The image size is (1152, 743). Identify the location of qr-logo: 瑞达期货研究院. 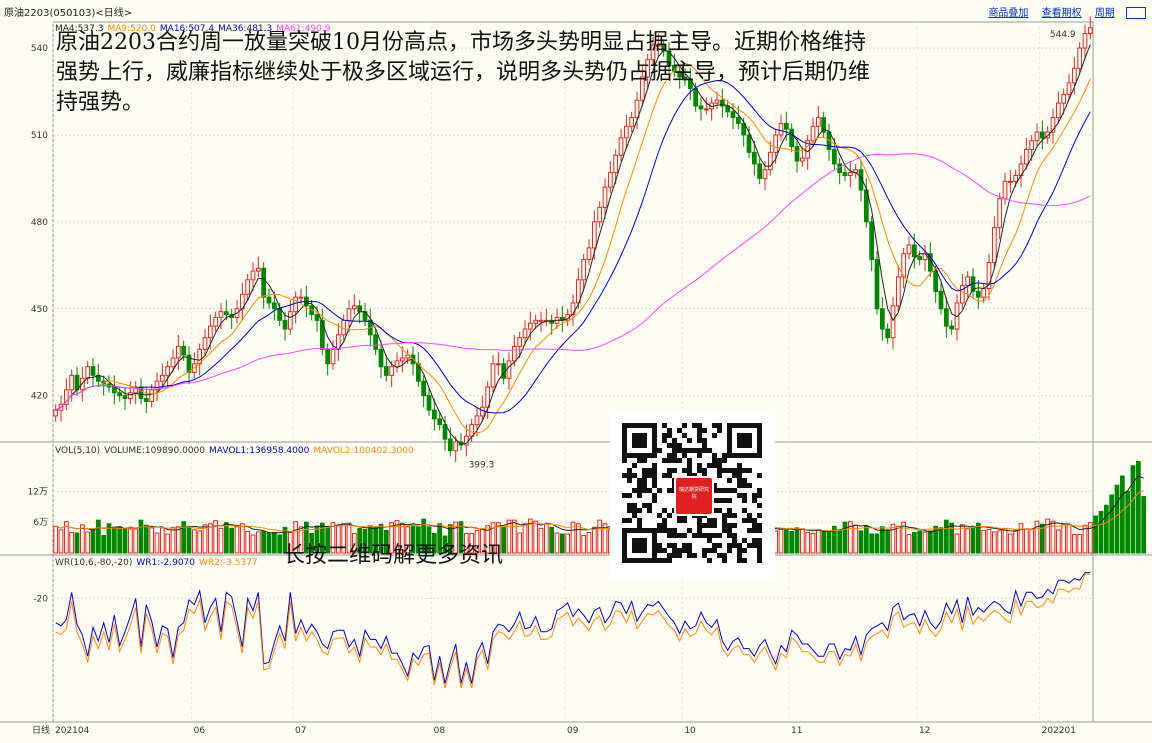
(694, 496).